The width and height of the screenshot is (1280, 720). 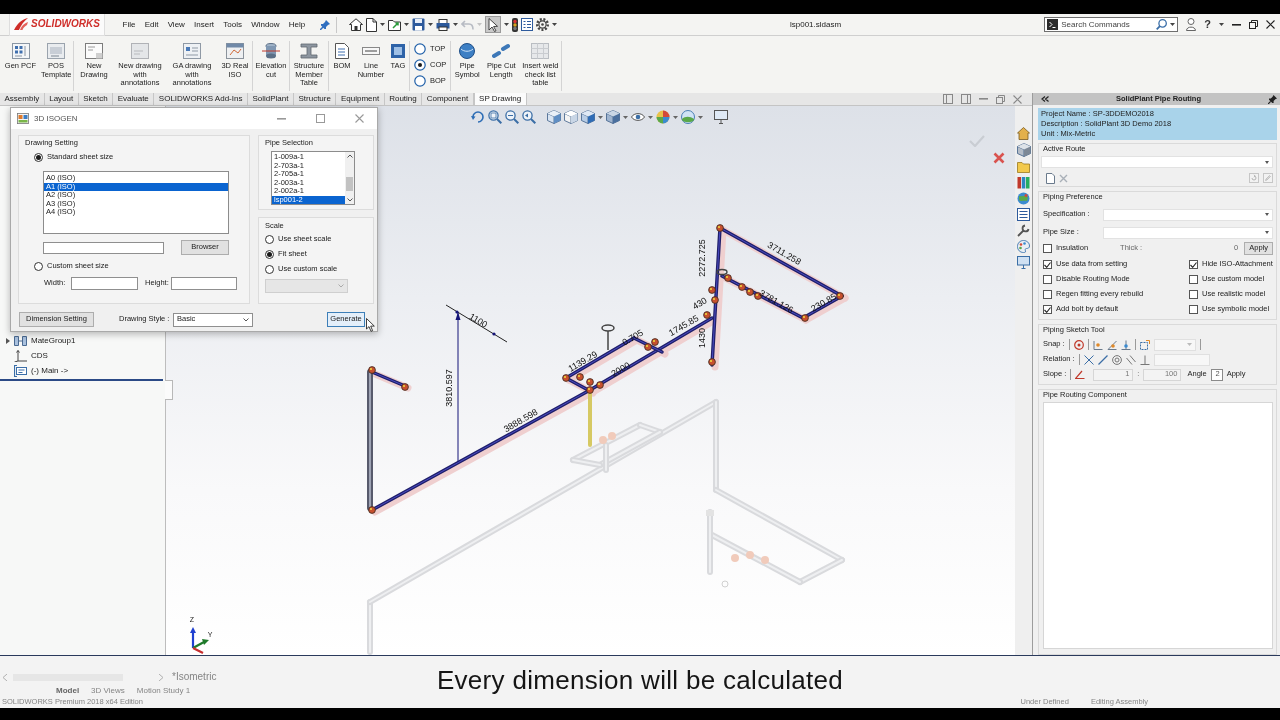 What do you see at coordinates (478, 320) in the screenshot?
I see `dimension-label: 1100` at bounding box center [478, 320].